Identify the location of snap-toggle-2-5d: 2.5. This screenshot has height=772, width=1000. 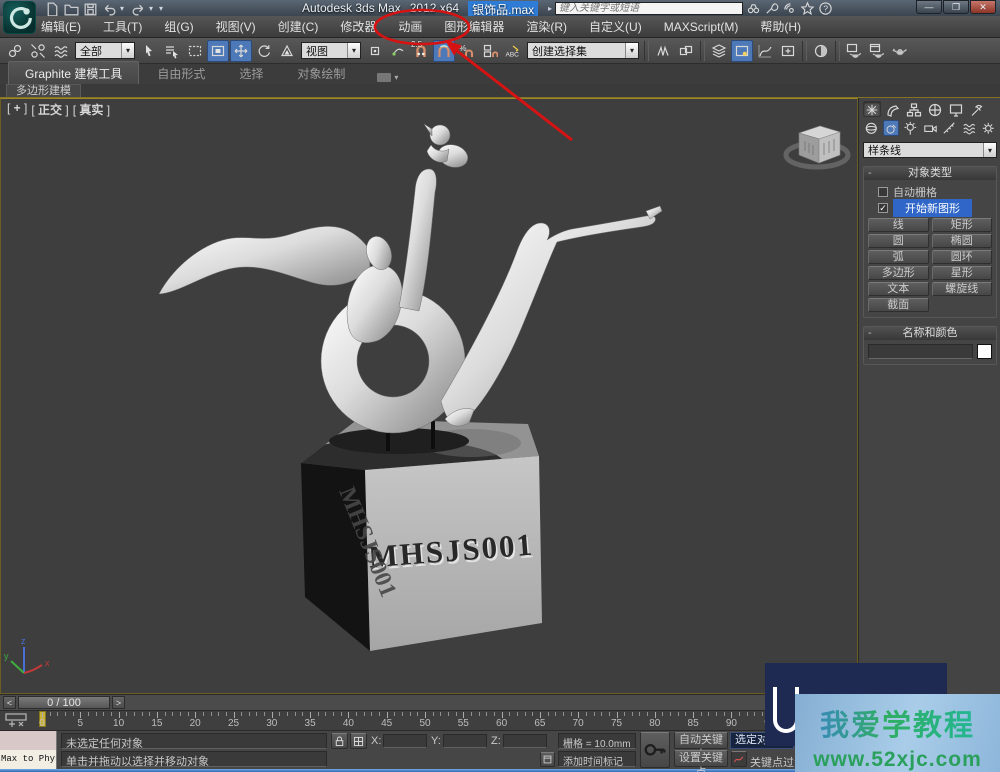
(421, 51).